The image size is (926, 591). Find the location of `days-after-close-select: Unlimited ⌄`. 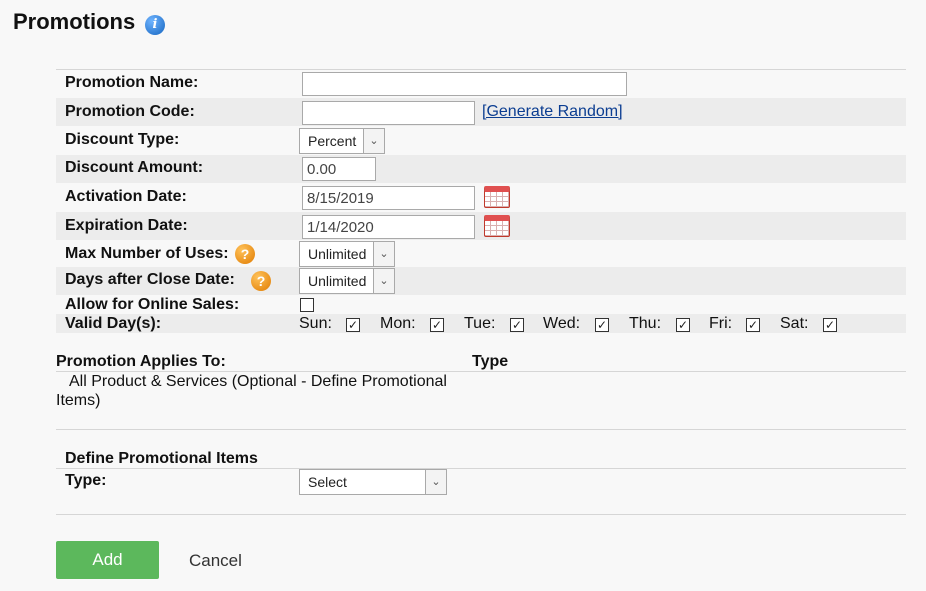

days-after-close-select: Unlimited ⌄ is located at coordinates (347, 281).